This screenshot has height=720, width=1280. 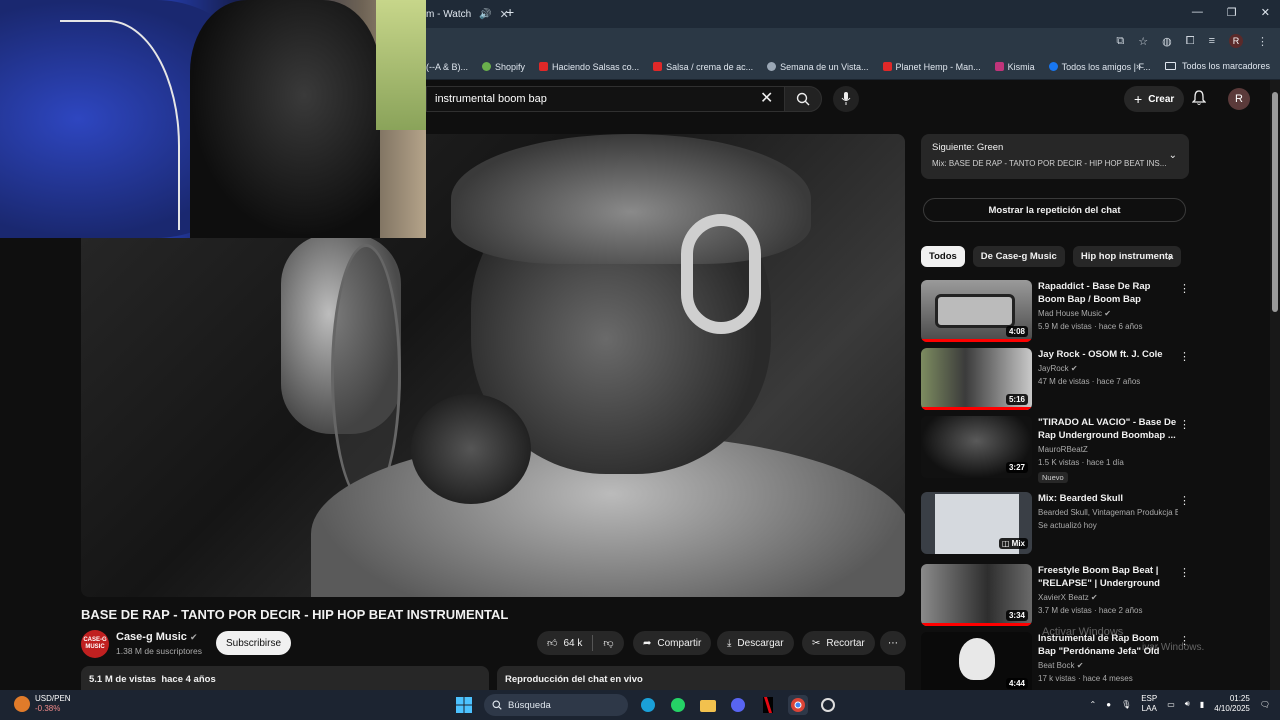 What do you see at coordinates (1108, 354) in the screenshot?
I see `recommendation-title: Jay Rock - OSOM ft. J. Cole` at bounding box center [1108, 354].